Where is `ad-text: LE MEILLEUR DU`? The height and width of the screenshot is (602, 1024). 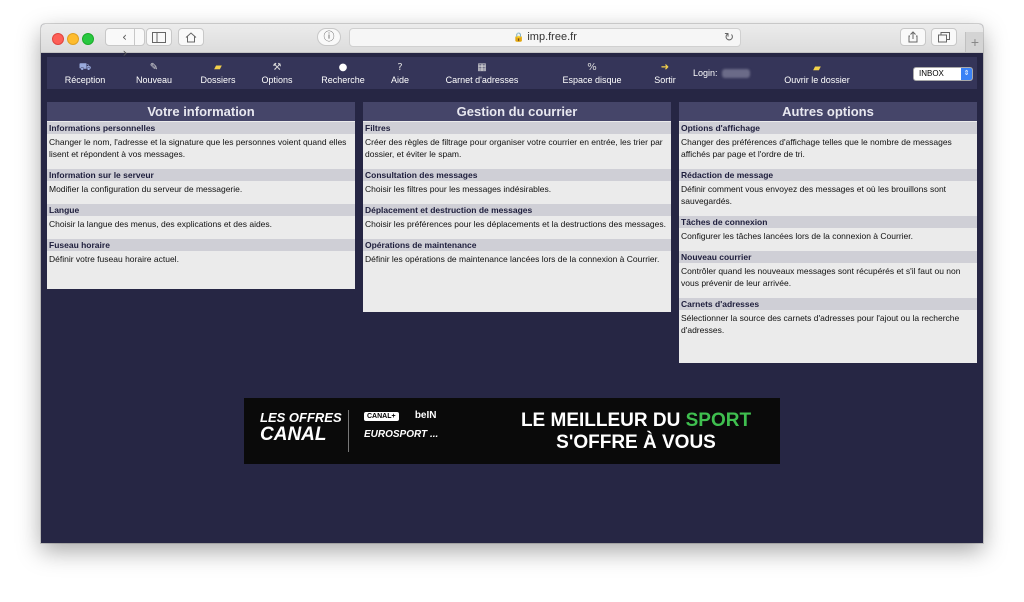
ad-text: LE MEILLEUR DU is located at coordinates (603, 420).